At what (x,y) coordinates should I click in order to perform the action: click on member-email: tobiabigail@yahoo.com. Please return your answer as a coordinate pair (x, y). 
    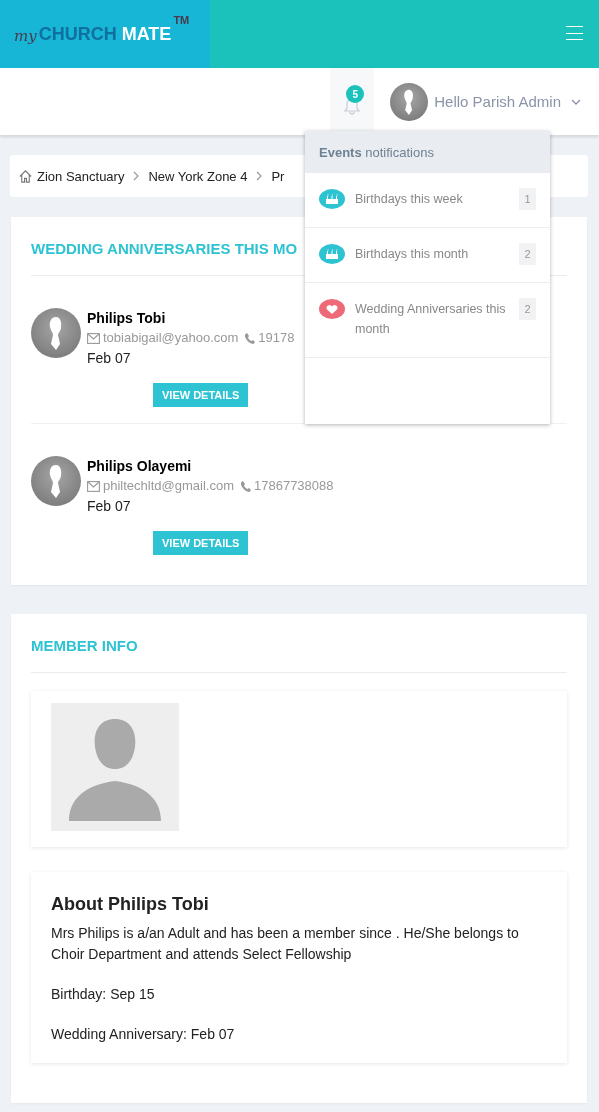
    Looking at the image, I should click on (171, 338).